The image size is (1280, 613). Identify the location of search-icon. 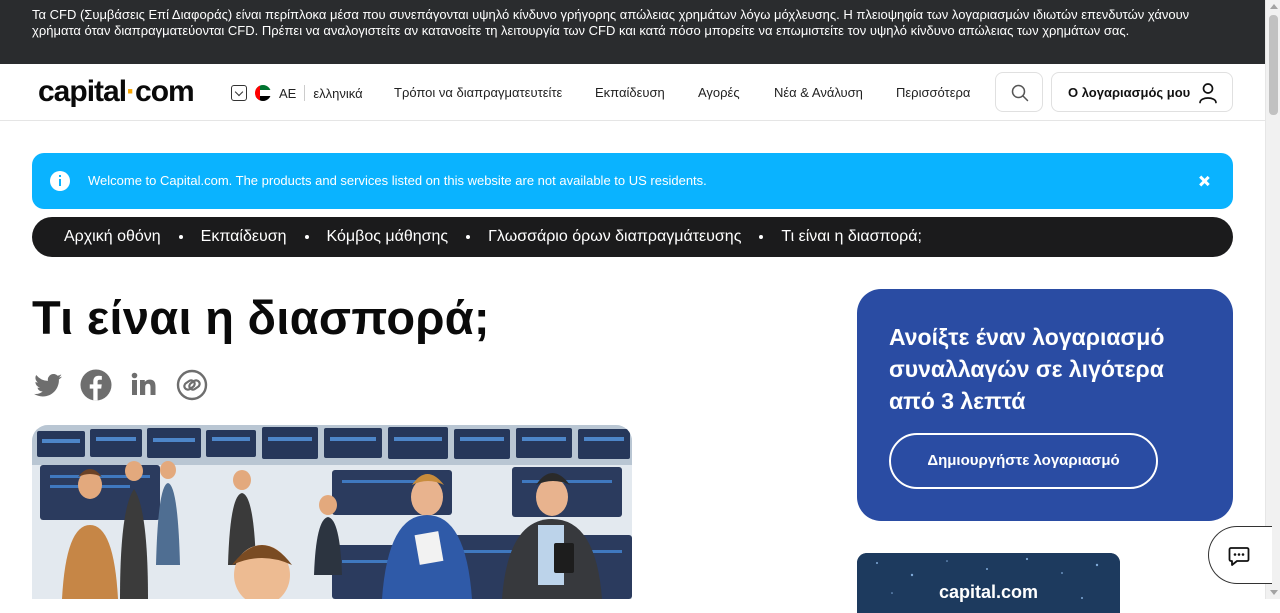
(1020, 93).